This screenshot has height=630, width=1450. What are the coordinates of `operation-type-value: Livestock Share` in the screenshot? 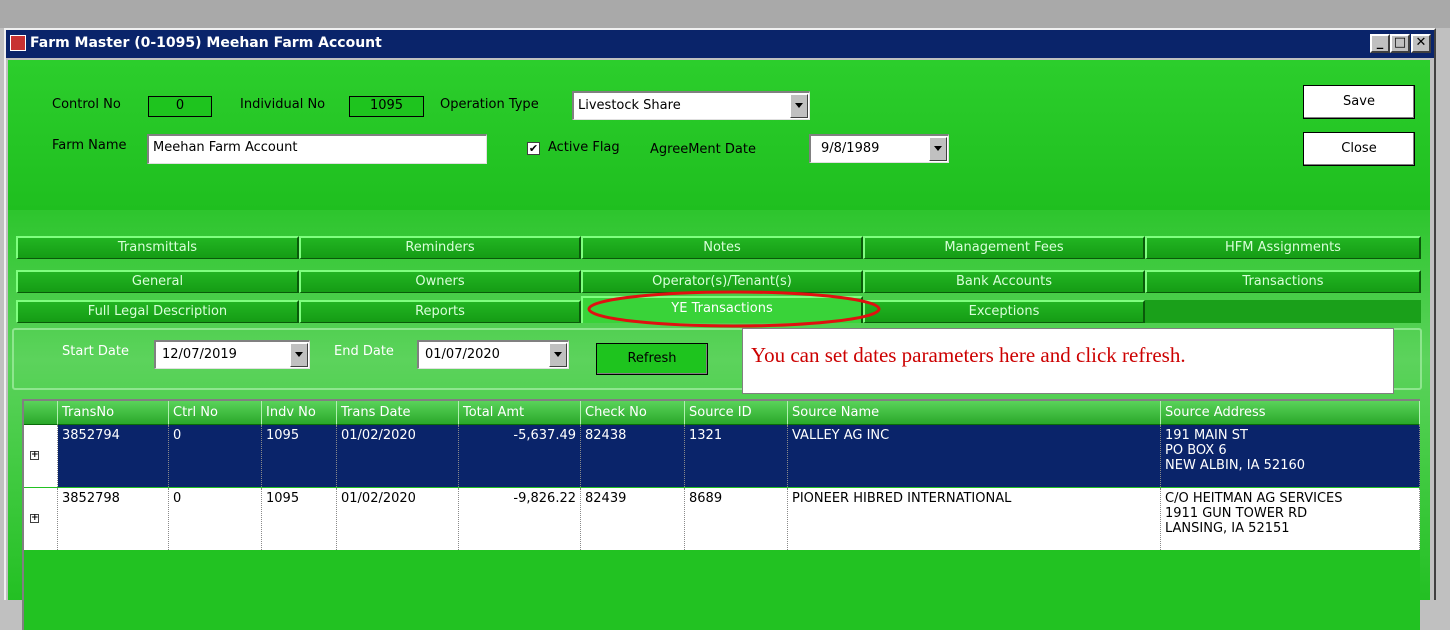 It's located at (629, 105).